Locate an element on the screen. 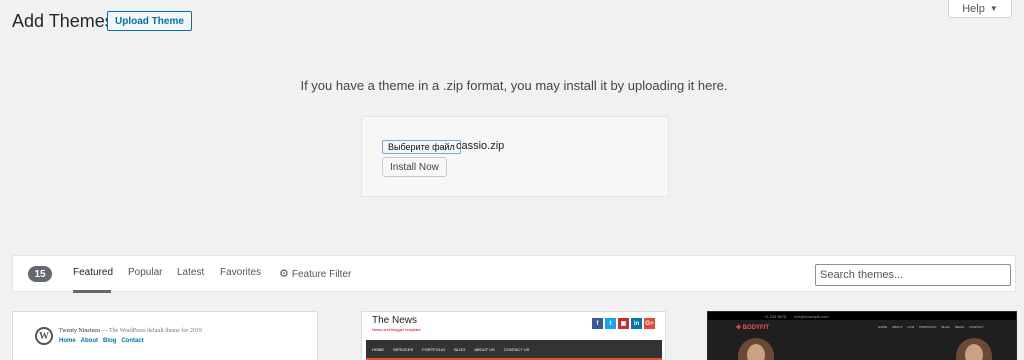 Image resolution: width=1024 pixels, height=360 pixels. feature-filter-label: Feature Filter is located at coordinates (321, 274).